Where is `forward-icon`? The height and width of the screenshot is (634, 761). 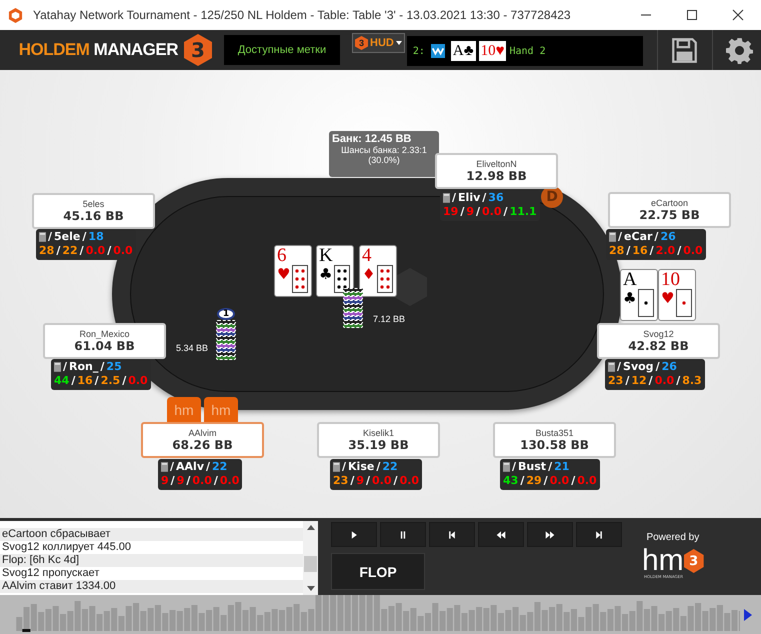
forward-icon is located at coordinates (550, 535).